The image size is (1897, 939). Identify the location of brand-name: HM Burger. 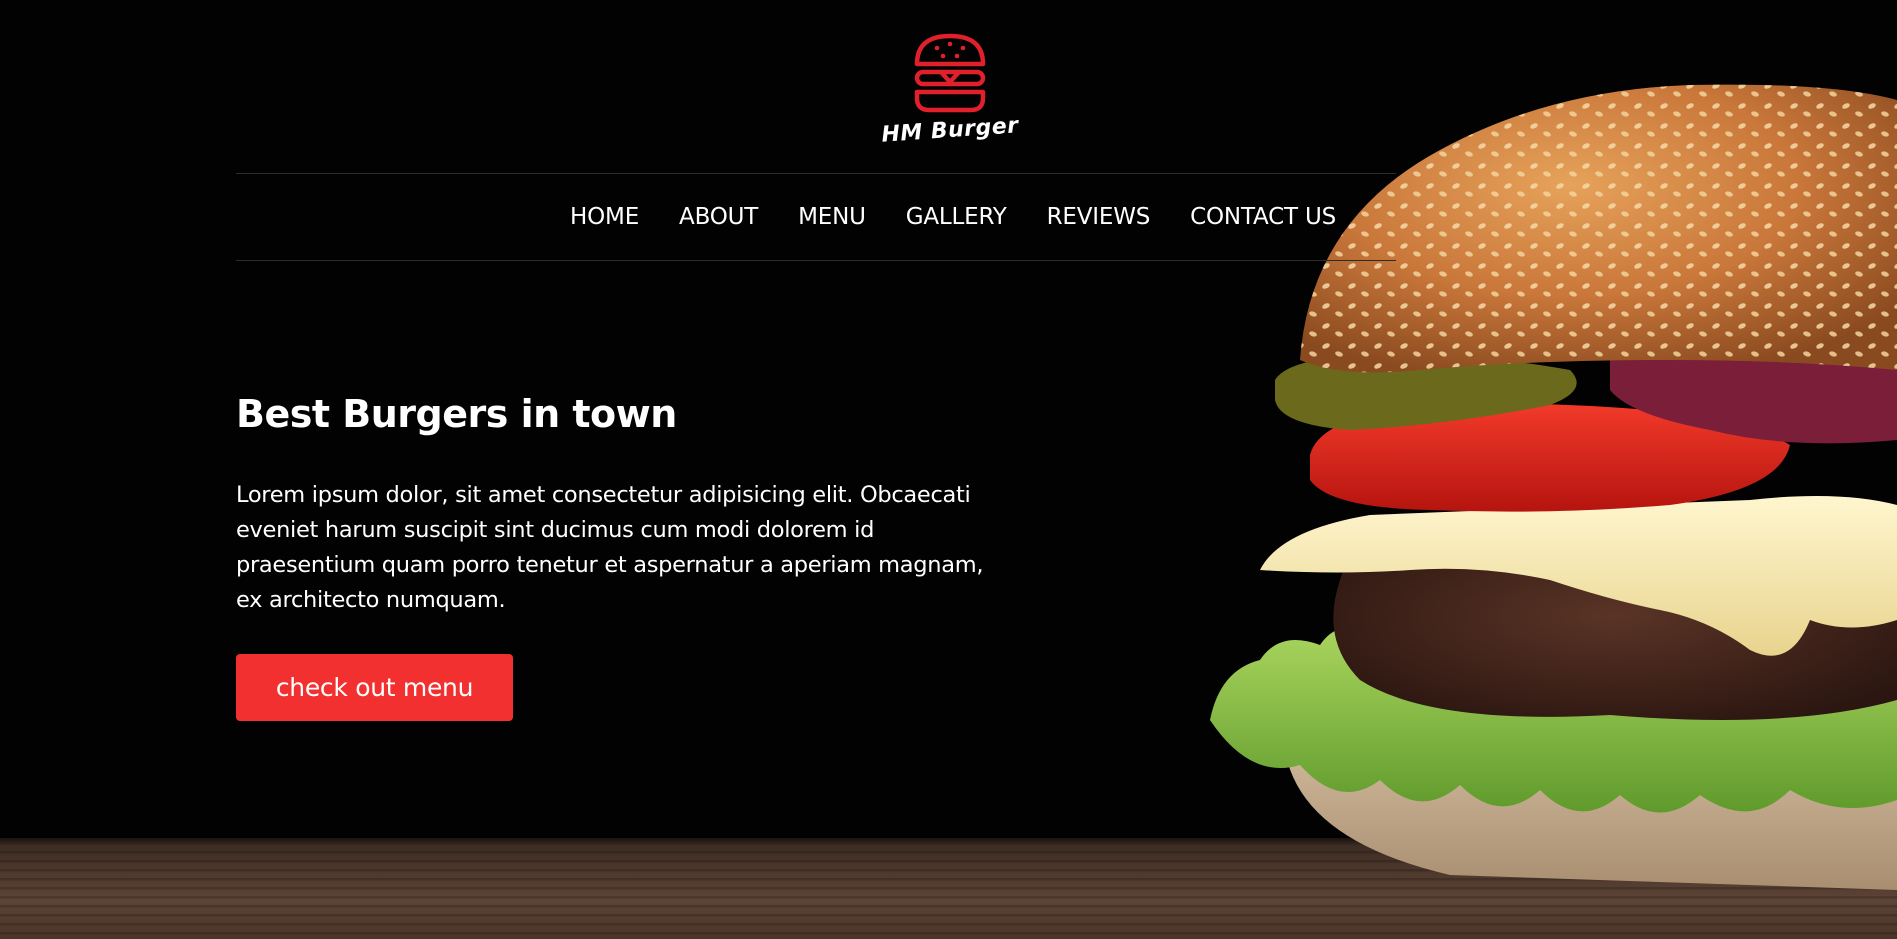
(950, 130).